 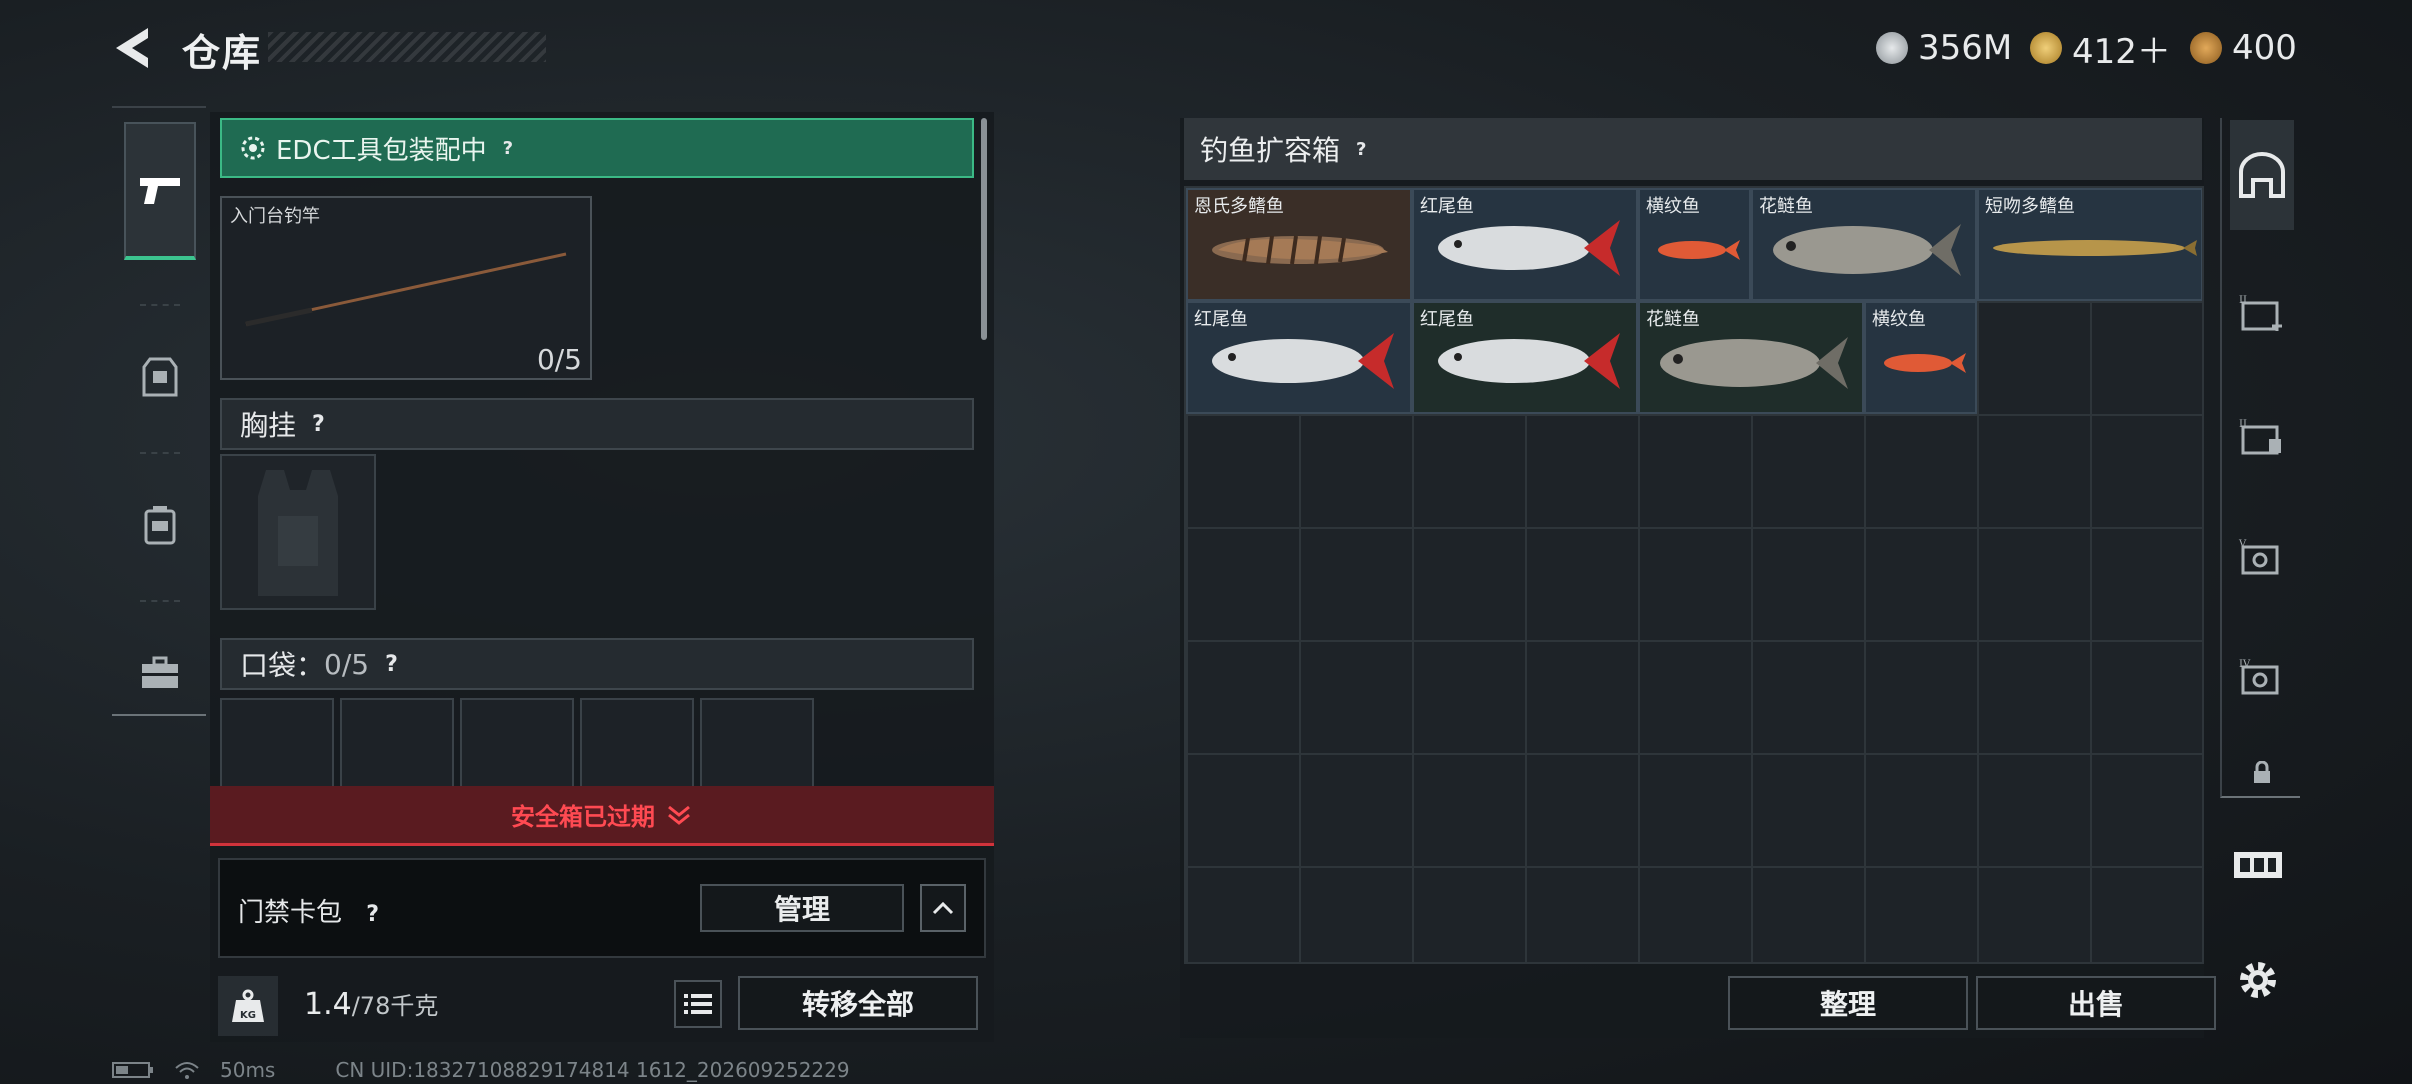 I want to click on storage-title-bar: 钓鱼扩容箱 ?, so click(x=1693, y=149).